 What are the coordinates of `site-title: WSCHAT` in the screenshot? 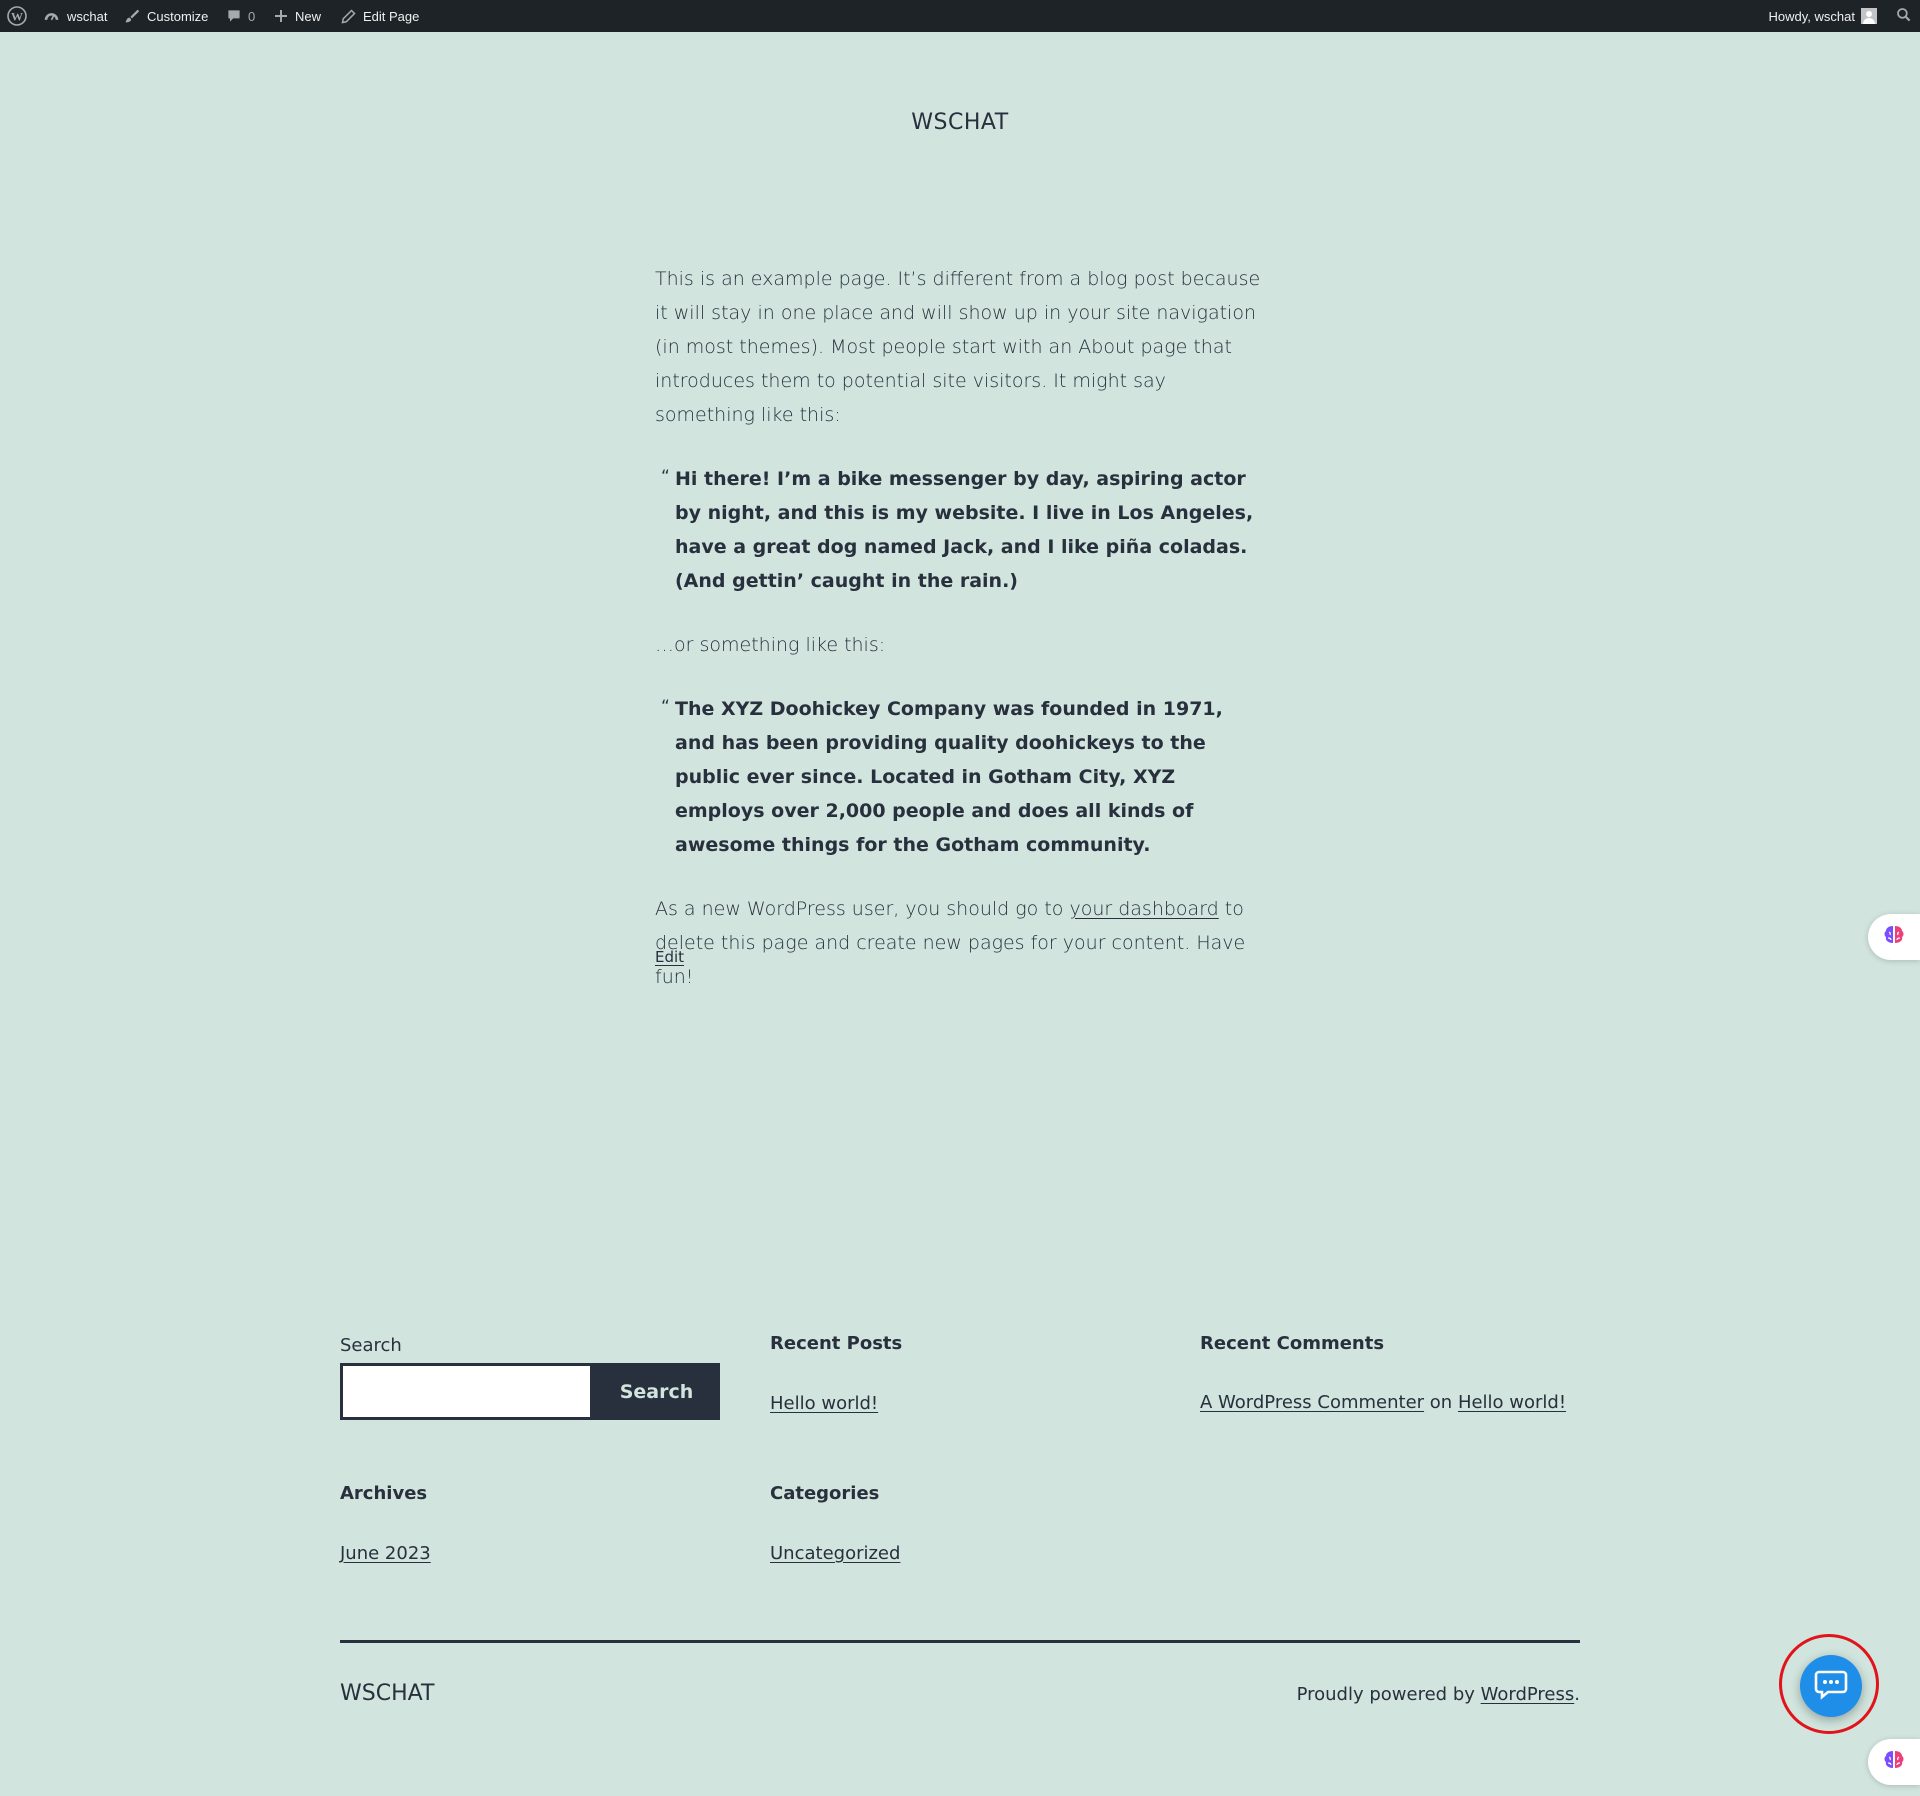 It's located at (960, 122).